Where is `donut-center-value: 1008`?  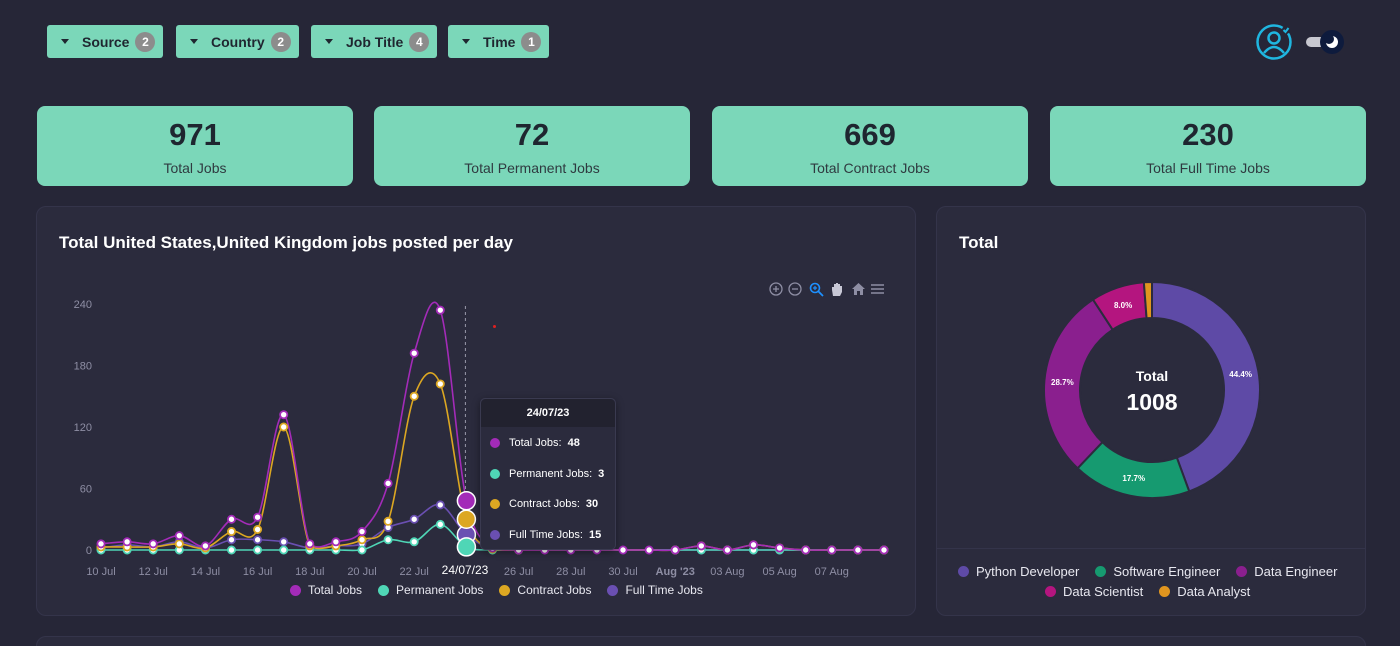 donut-center-value: 1008 is located at coordinates (1152, 402).